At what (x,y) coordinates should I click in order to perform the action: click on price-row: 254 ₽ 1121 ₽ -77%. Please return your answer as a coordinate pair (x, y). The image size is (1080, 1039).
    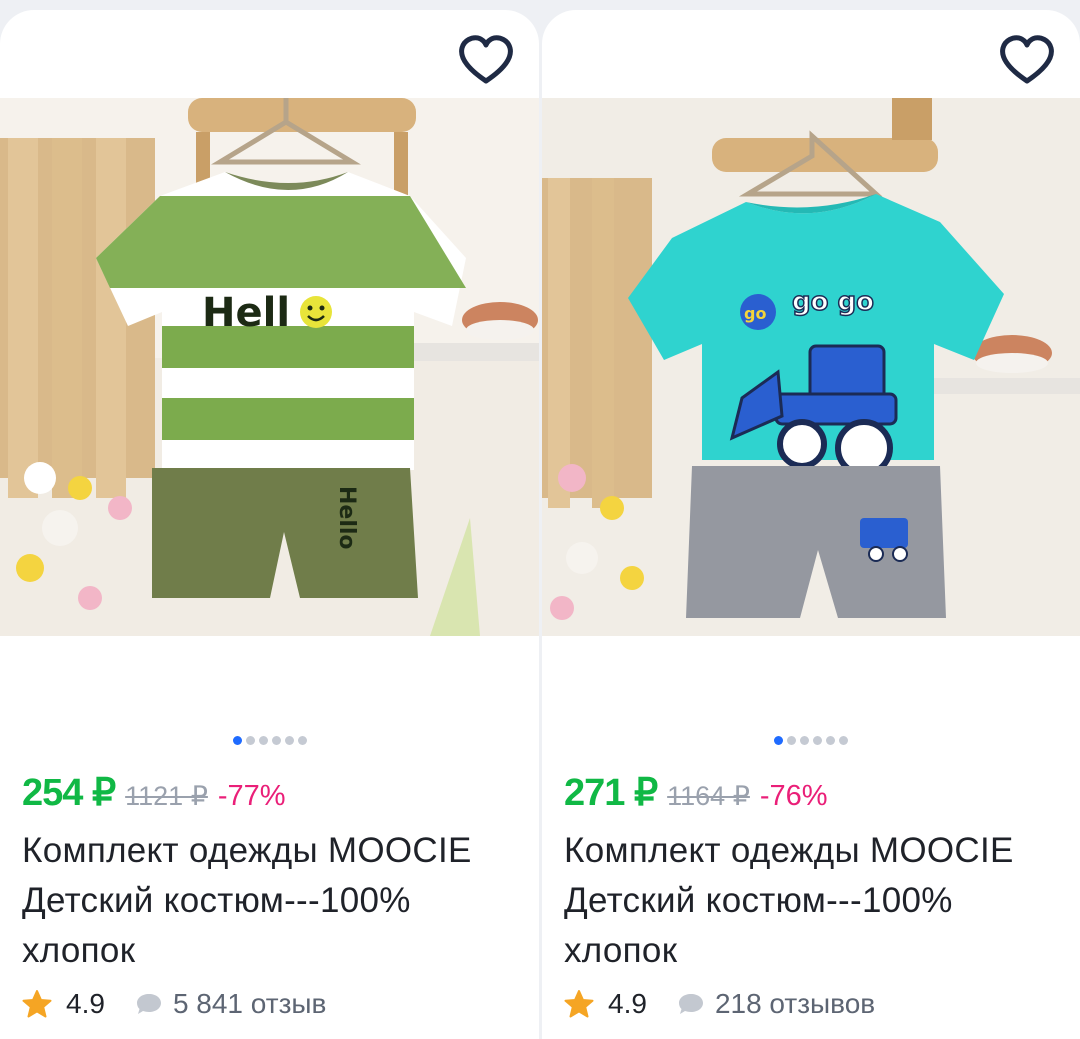
    Looking at the image, I should click on (154, 792).